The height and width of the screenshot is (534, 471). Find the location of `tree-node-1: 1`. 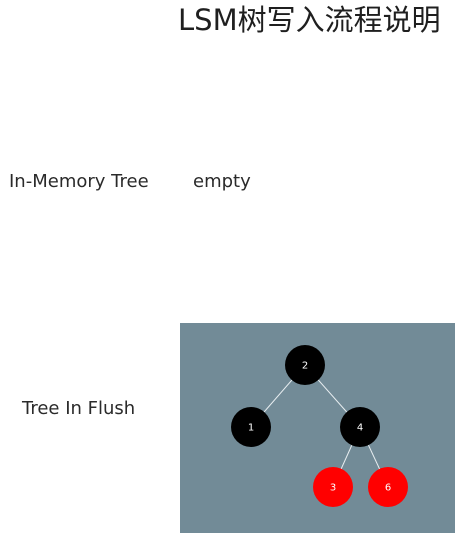

tree-node-1: 1 is located at coordinates (251, 427).